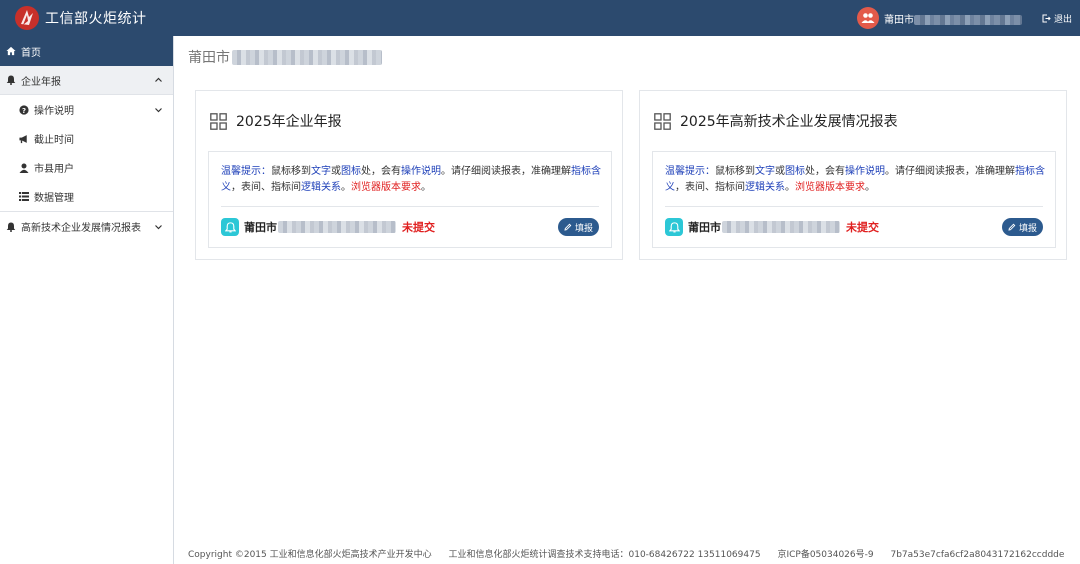  What do you see at coordinates (898, 20) in the screenshot?
I see `user-name-prefix: 莆田市` at bounding box center [898, 20].